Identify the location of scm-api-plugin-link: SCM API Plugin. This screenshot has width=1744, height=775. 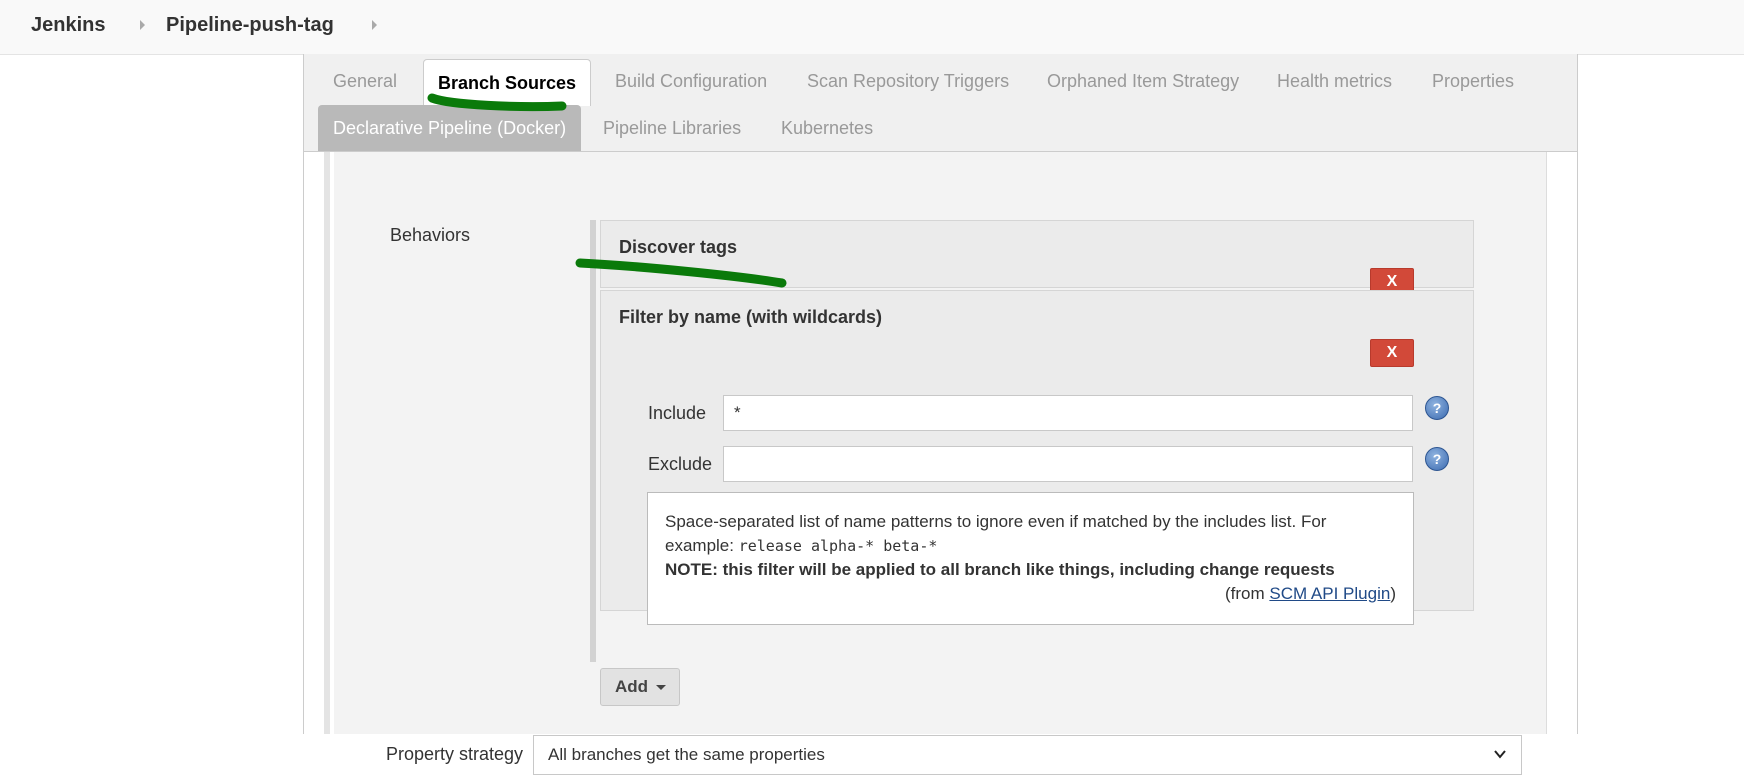
(1329, 593).